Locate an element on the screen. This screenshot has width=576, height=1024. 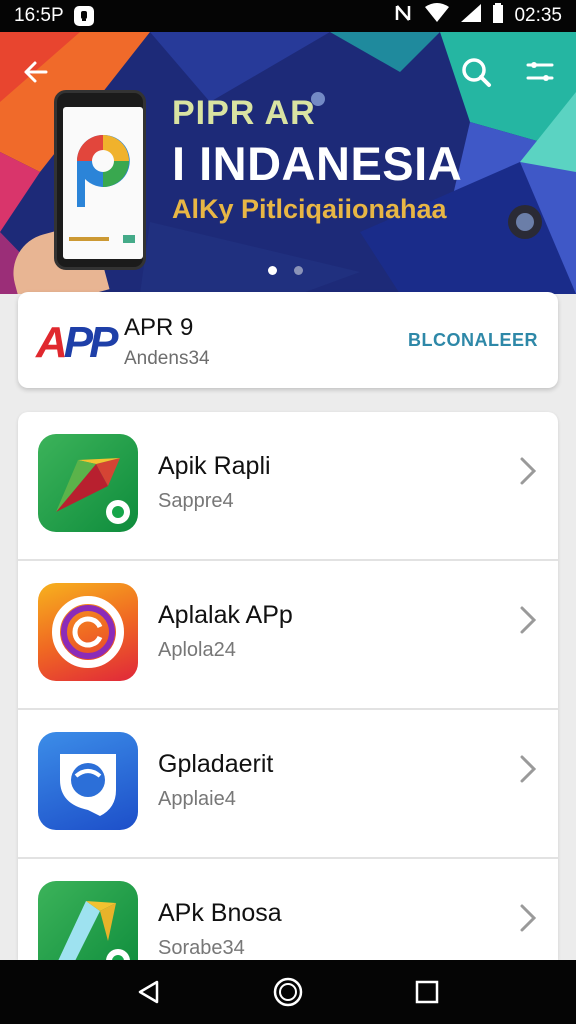
featured-action-button: BLCONALEER is located at coordinates (473, 340).